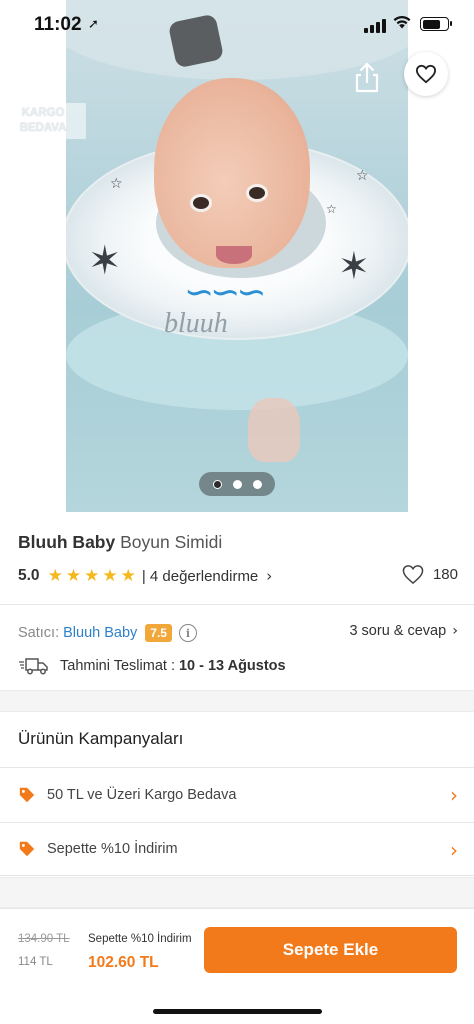  Describe the element at coordinates (100, 633) in the screenshot. I see `seller-name-link: Bluuh Baby` at that location.